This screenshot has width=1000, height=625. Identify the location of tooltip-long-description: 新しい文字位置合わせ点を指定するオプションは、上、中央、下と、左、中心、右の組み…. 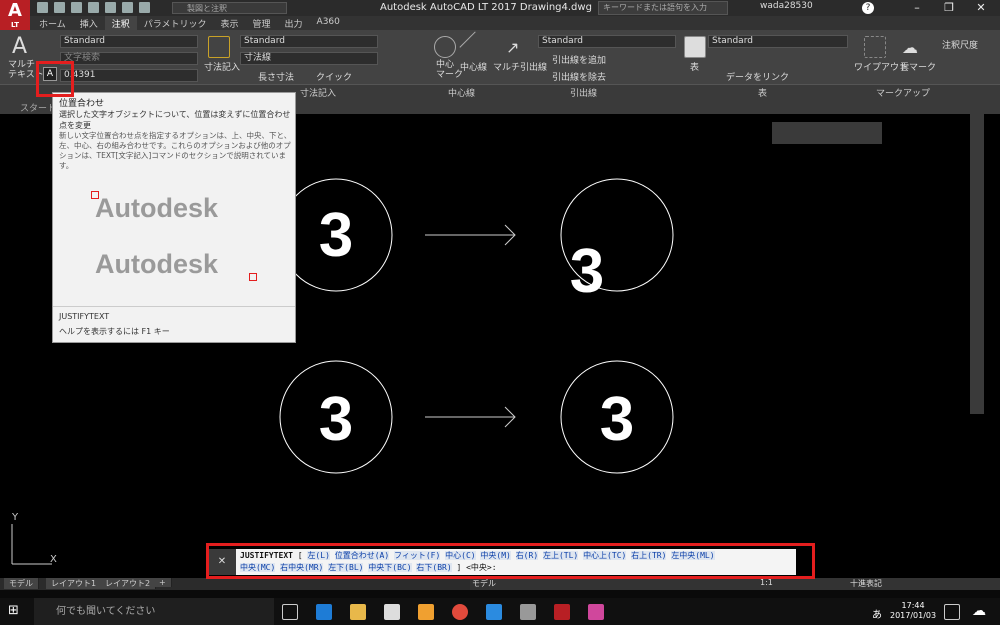
(175, 150).